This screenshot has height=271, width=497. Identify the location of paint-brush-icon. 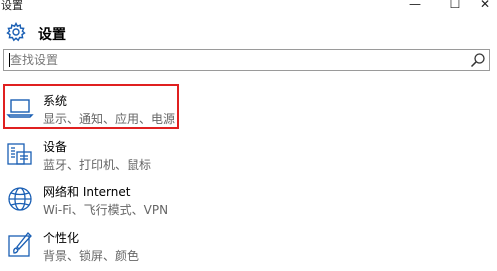
(20, 244).